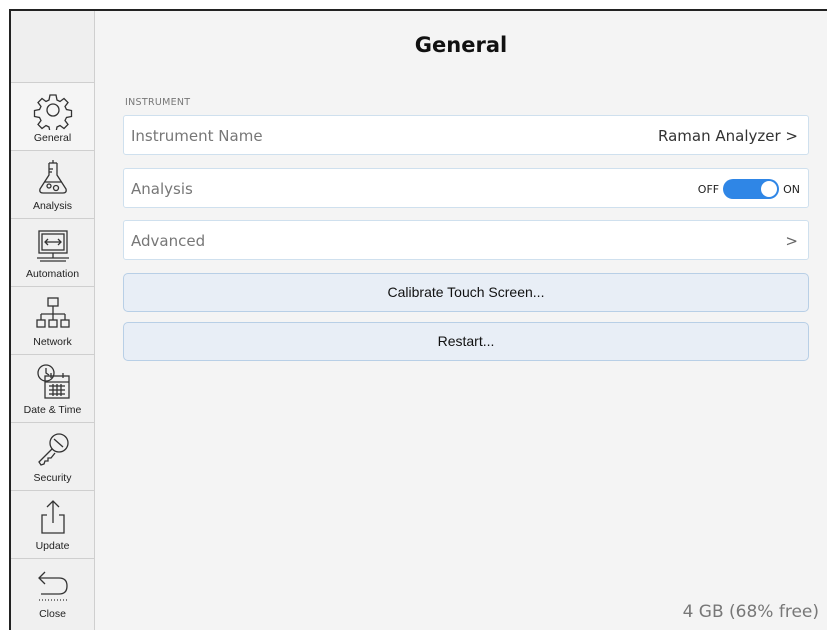 This screenshot has height=630, width=827. I want to click on storage-status: 4 GB (68% free), so click(750, 612).